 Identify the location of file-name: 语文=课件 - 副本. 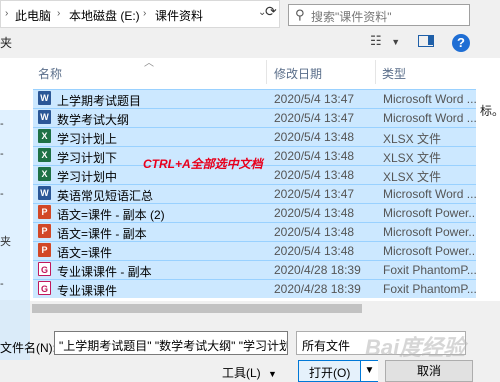
(102, 234).